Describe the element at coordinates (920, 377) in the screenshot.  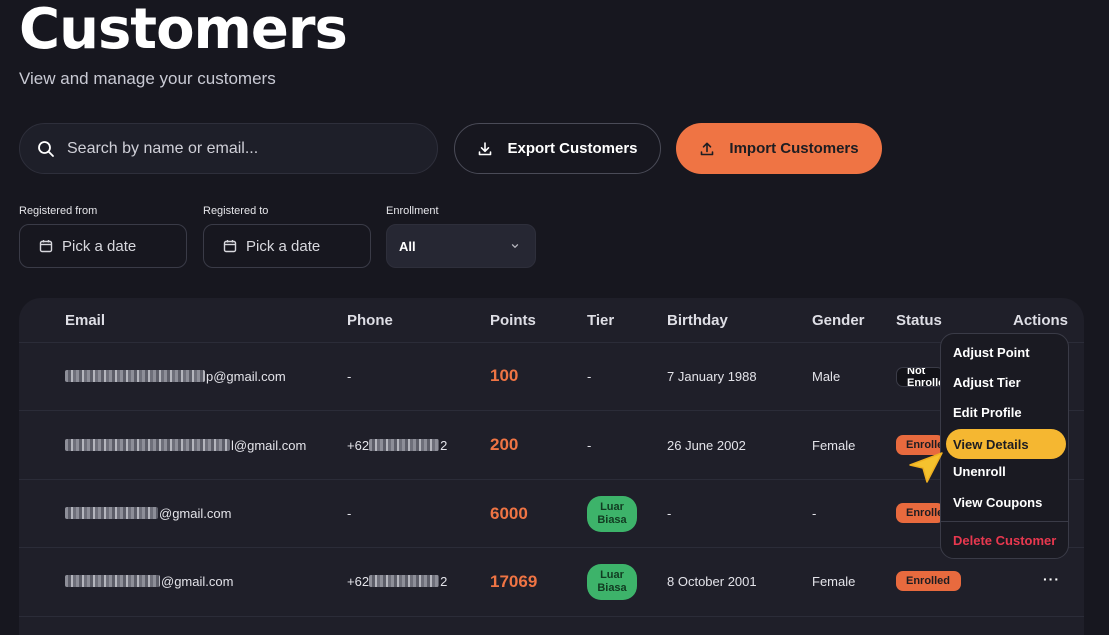
I see `status-badge: Not Enrolled` at that location.